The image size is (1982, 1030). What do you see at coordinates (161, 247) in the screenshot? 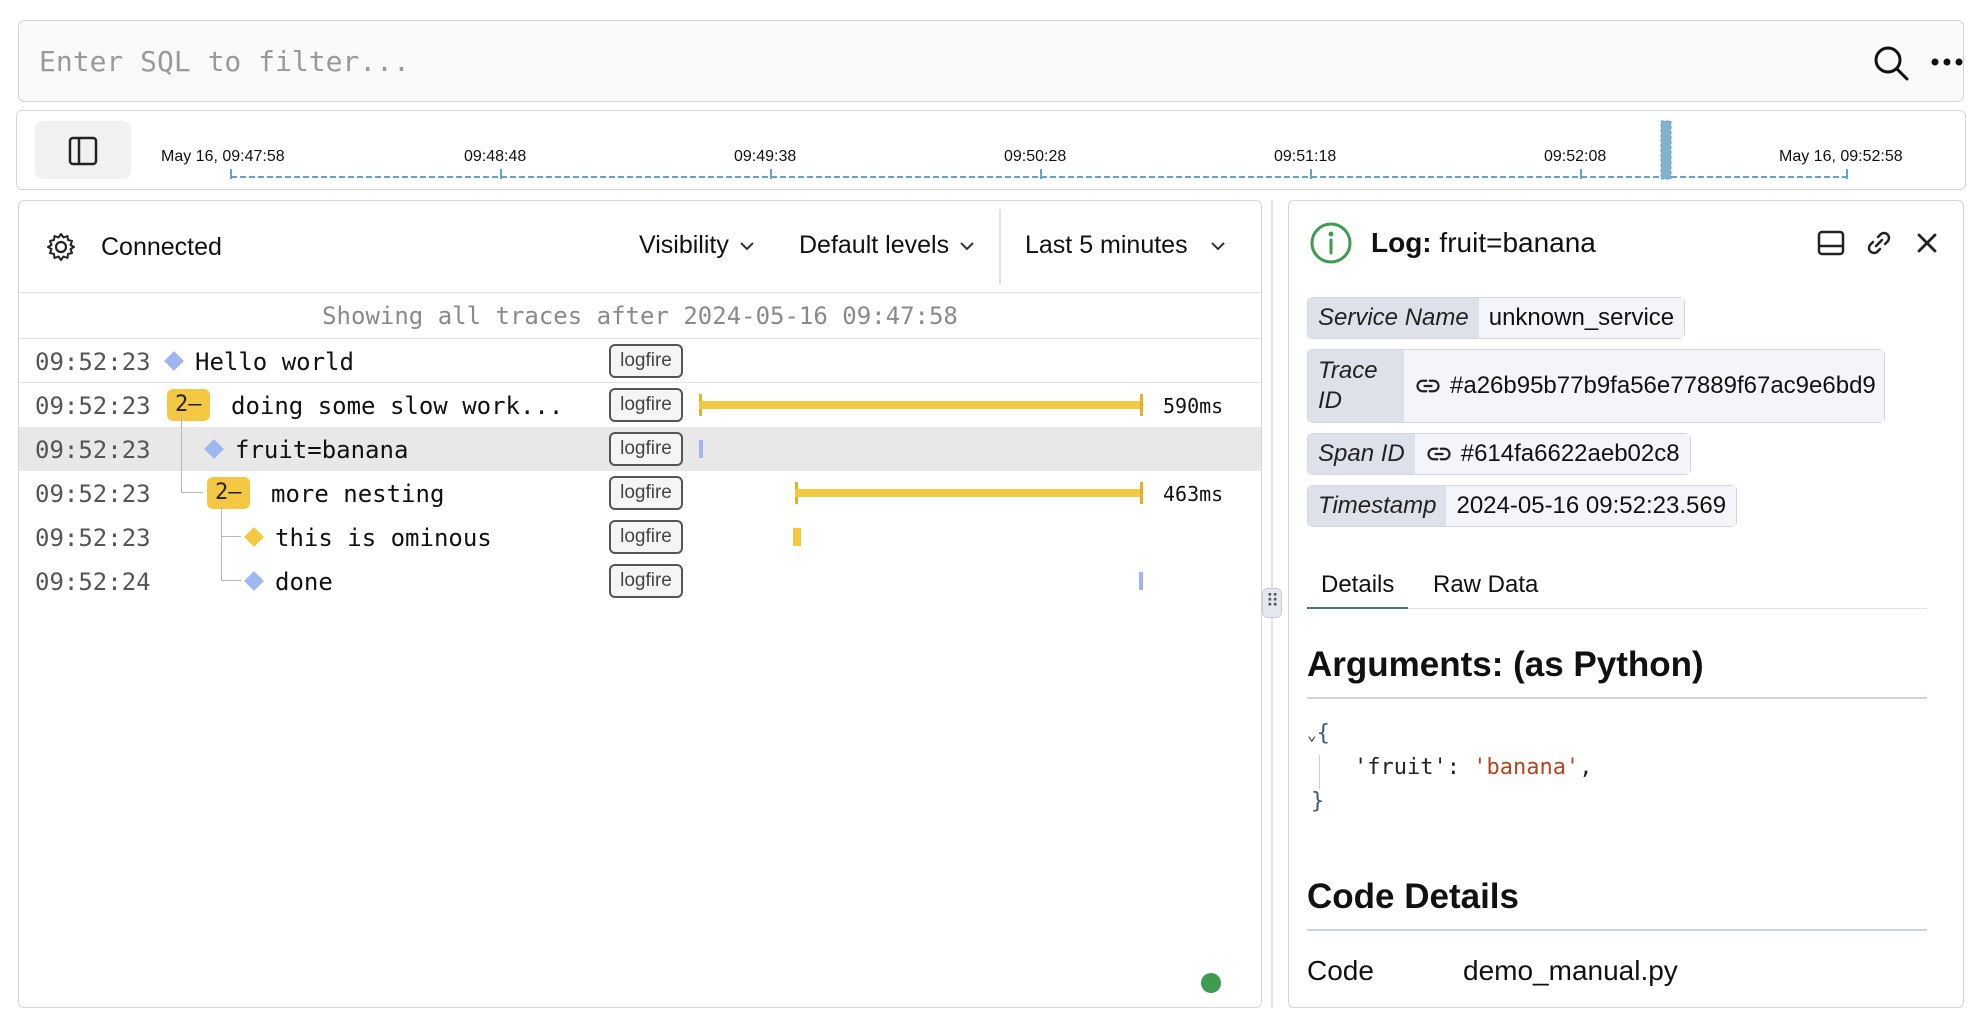
I see `connection-status: Connected` at bounding box center [161, 247].